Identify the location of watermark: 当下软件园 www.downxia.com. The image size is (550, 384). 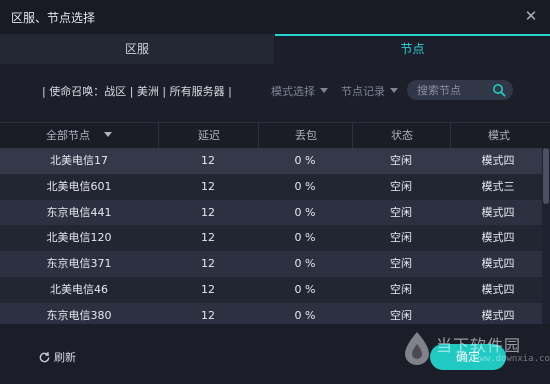
(476, 350).